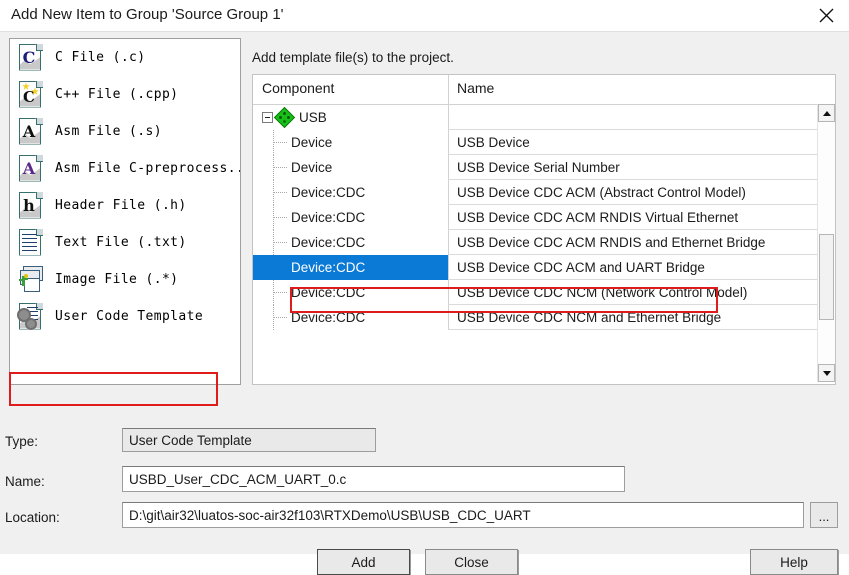 The height and width of the screenshot is (575, 849). What do you see at coordinates (641, 317) in the screenshot?
I see `tree-cell-name: USB Device CDC NCM and Ethernet Bridge` at bounding box center [641, 317].